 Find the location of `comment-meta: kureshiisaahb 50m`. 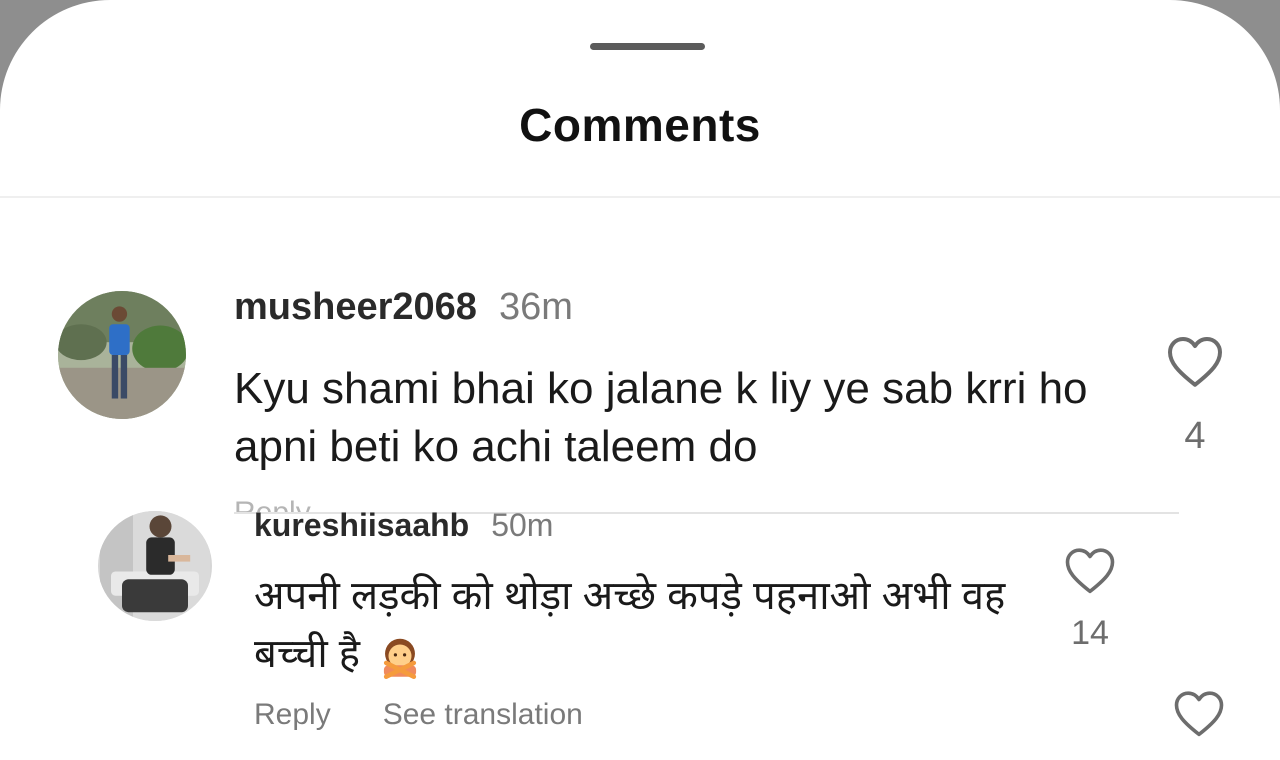

comment-meta: kureshiisaahb 50m is located at coordinates (403, 525).